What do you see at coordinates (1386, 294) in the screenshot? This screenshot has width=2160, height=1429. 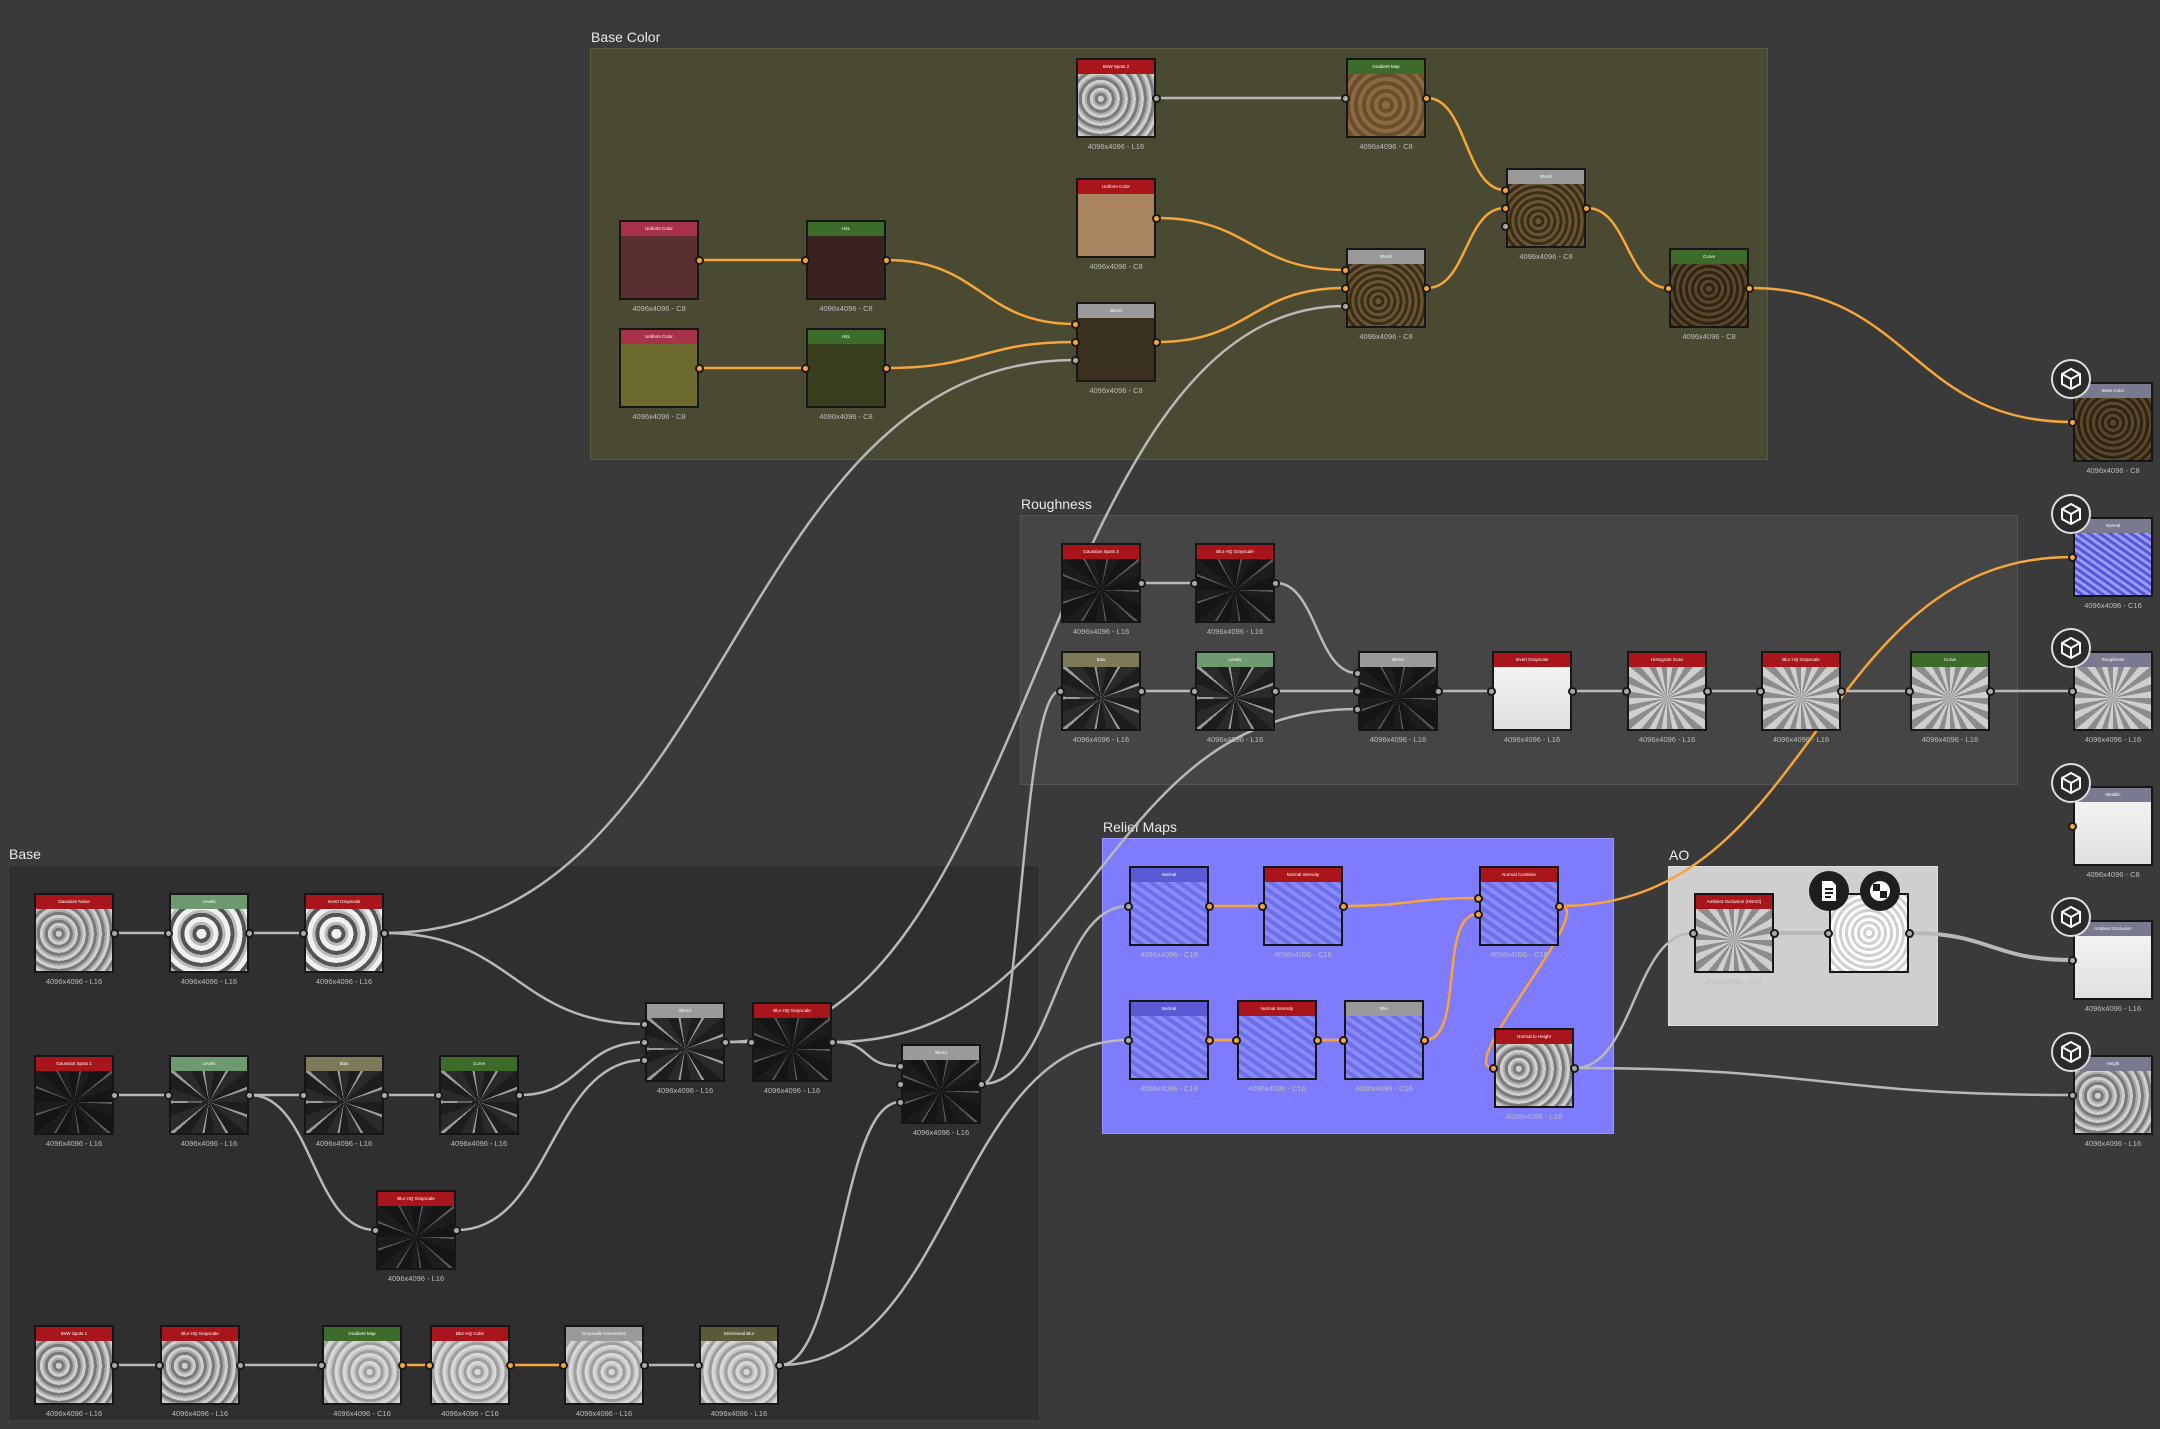 I see `node-bc-blend2: Blend 4096x4096 - C8` at bounding box center [1386, 294].